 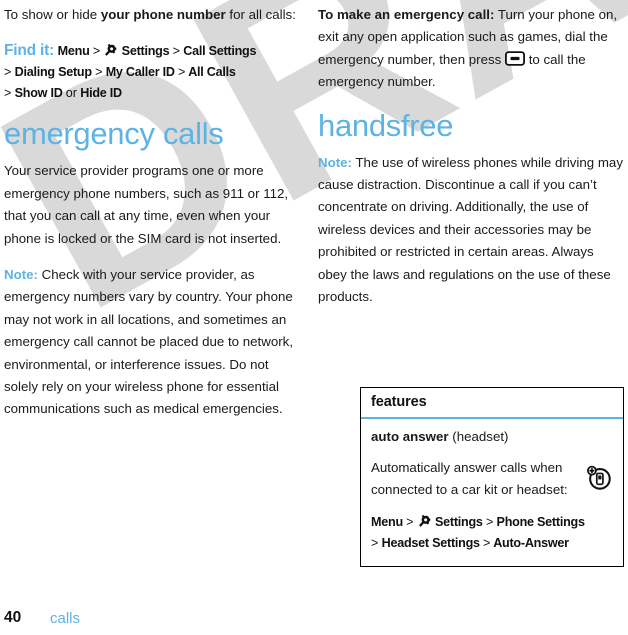 I want to click on find-it-path-line-1: Menu > Settings > Call Settings, so click(x=157, y=51).